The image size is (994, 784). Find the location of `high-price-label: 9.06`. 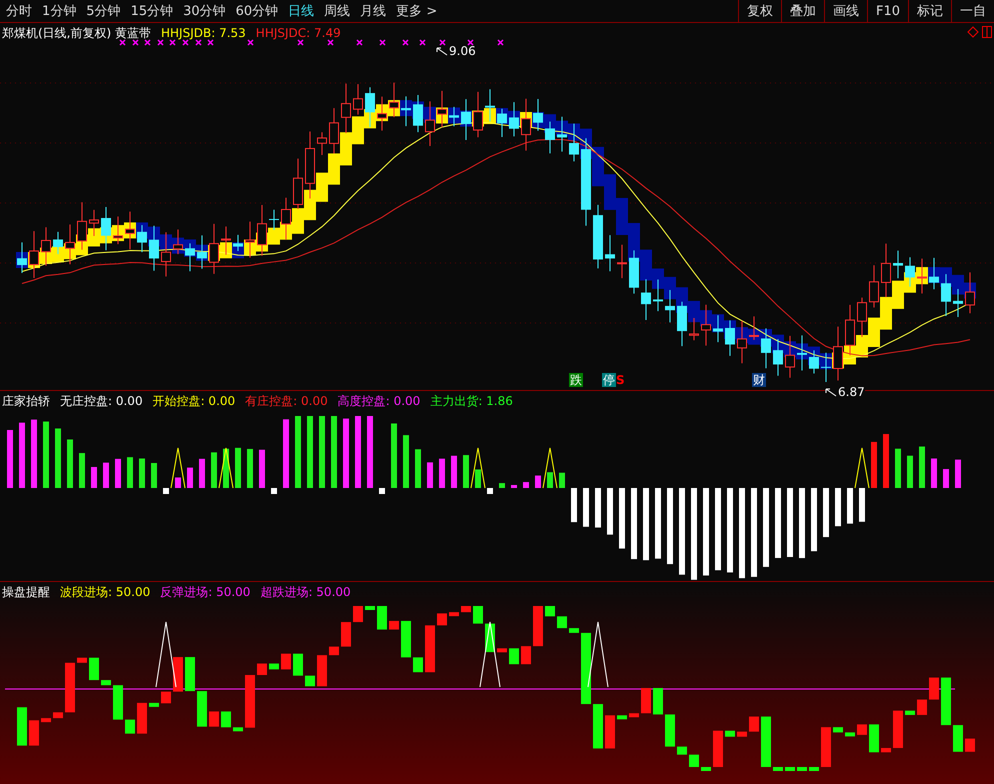

high-price-label: 9.06 is located at coordinates (462, 51).